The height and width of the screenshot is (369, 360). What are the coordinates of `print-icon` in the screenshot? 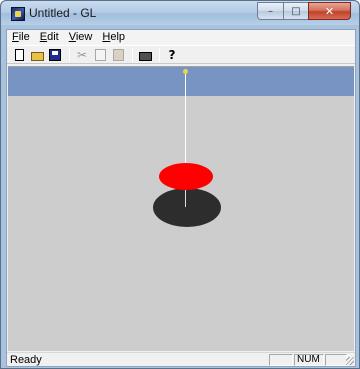 It's located at (145, 56).